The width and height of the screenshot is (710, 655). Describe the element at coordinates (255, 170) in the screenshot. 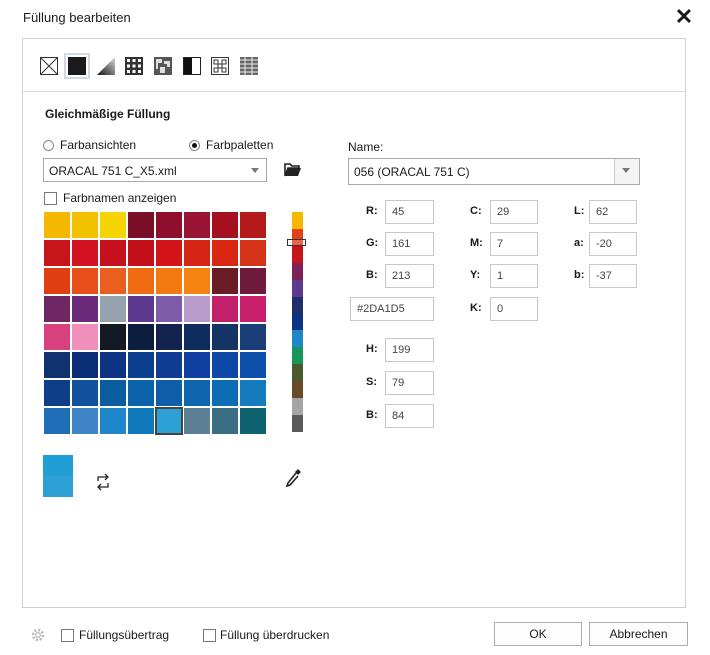

I see `chevron-down-icon` at that location.